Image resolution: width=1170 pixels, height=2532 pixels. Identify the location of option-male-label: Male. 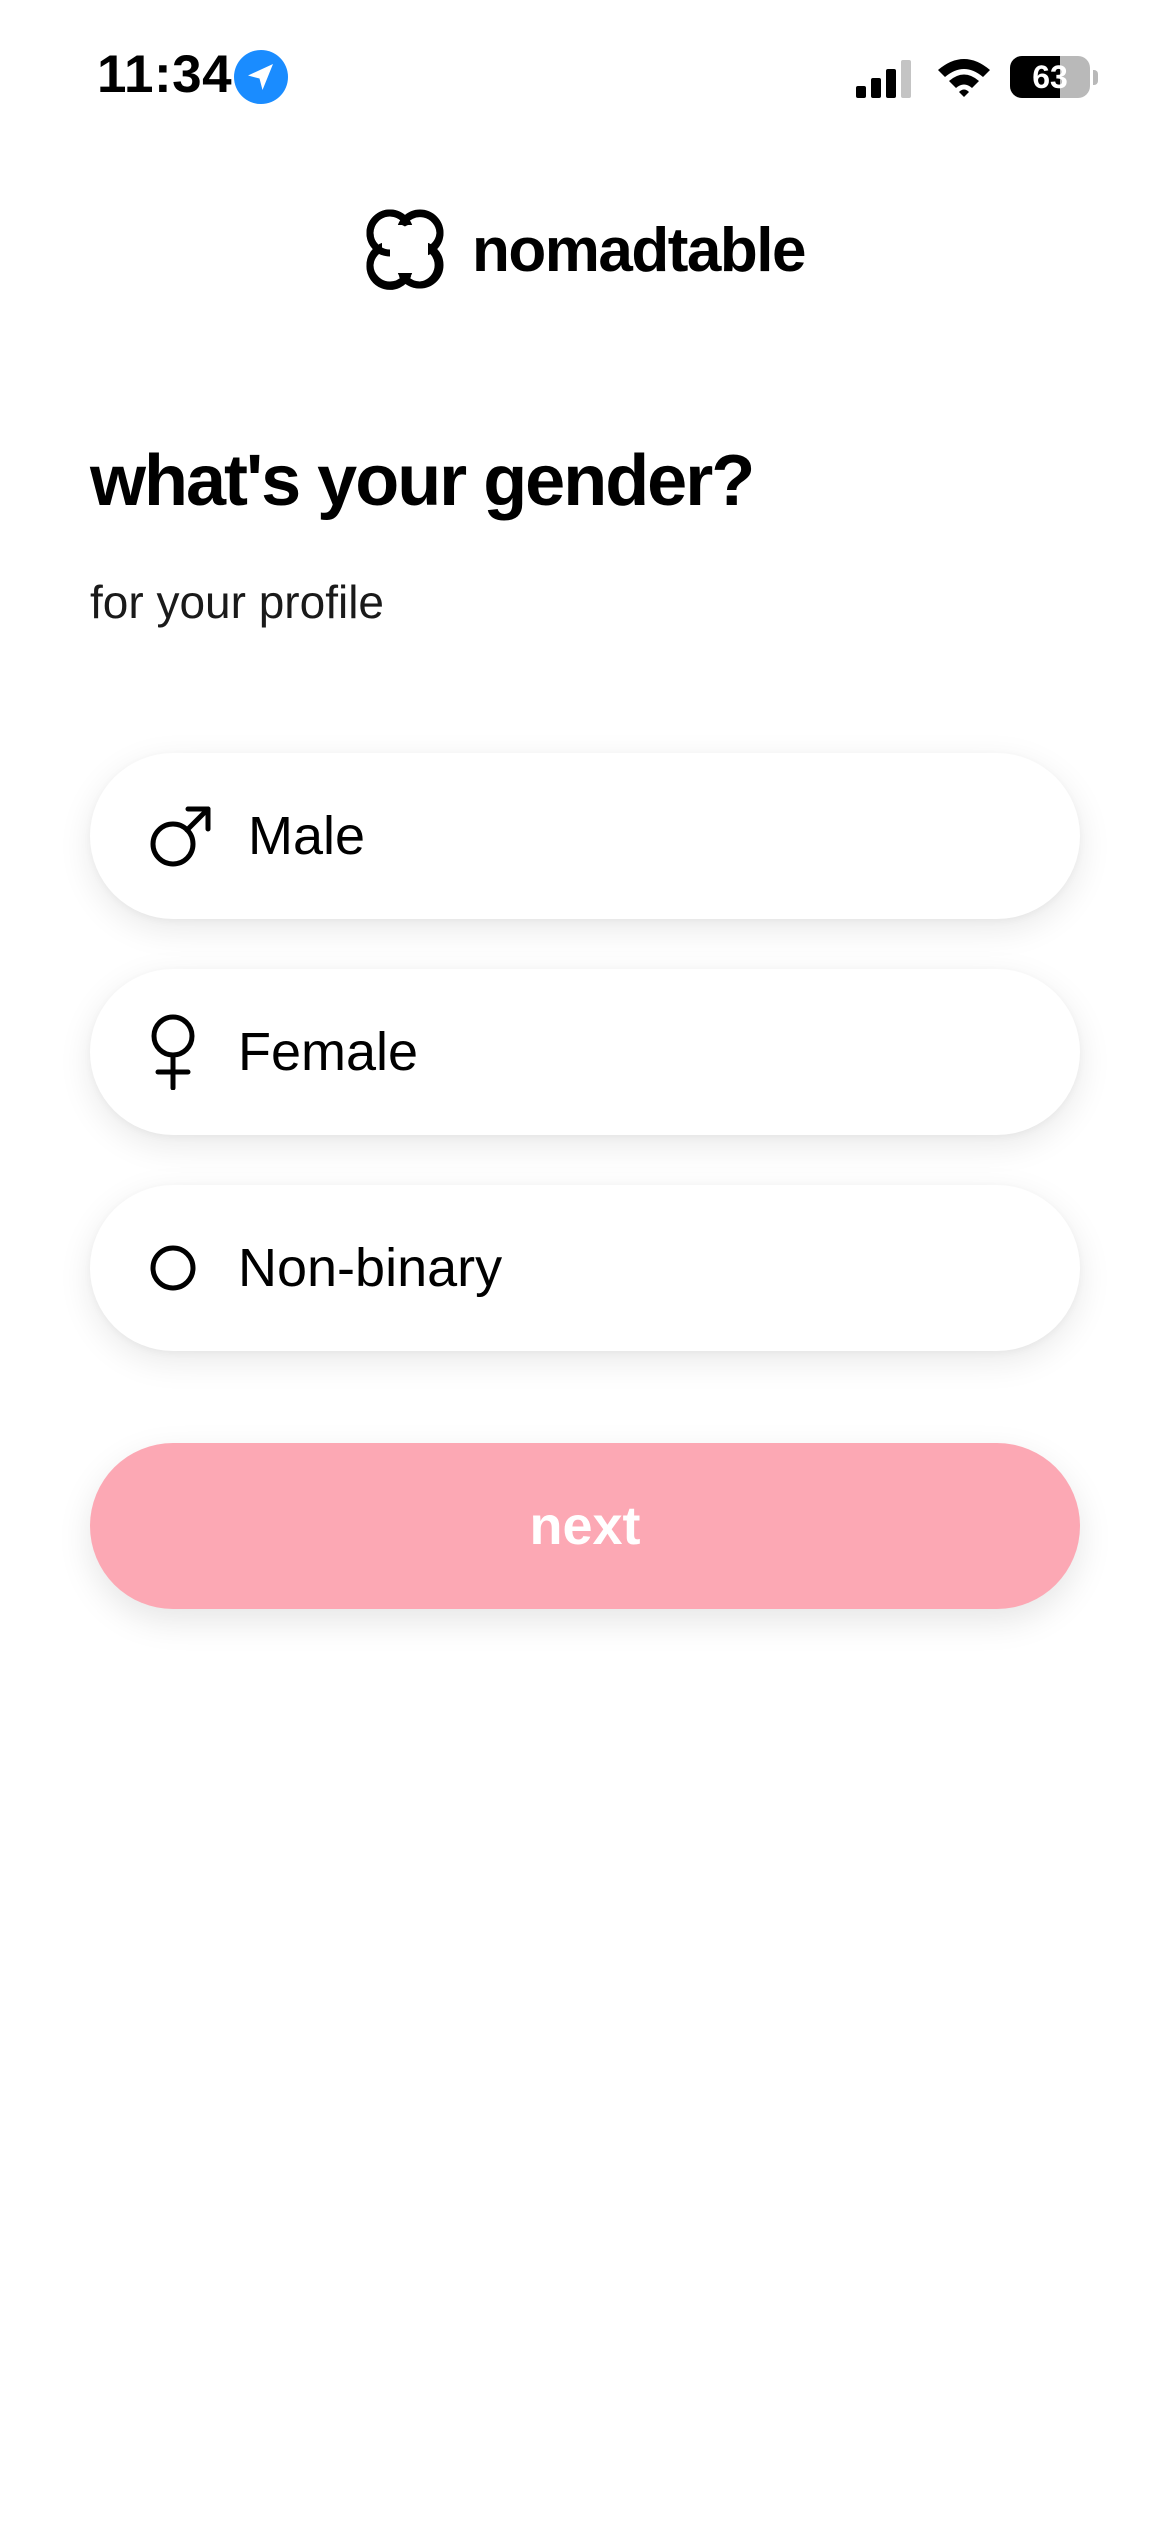
(307, 836).